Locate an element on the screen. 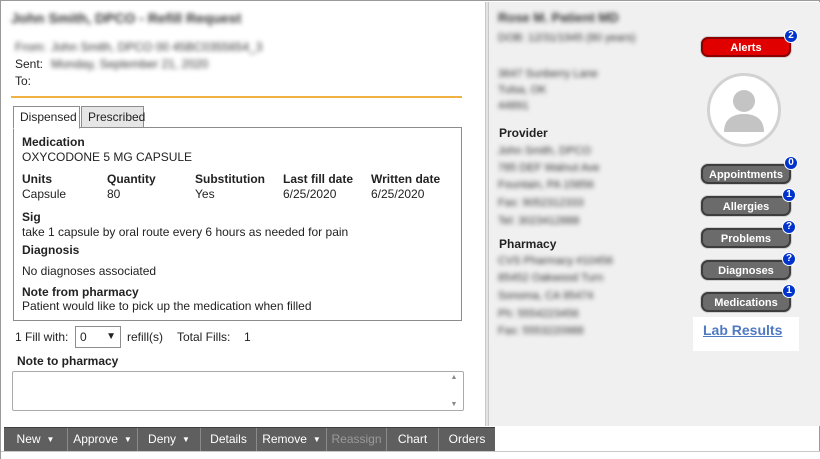 The height and width of the screenshot is (459, 820). lab-results-box: Lab Results is located at coordinates (746, 334).